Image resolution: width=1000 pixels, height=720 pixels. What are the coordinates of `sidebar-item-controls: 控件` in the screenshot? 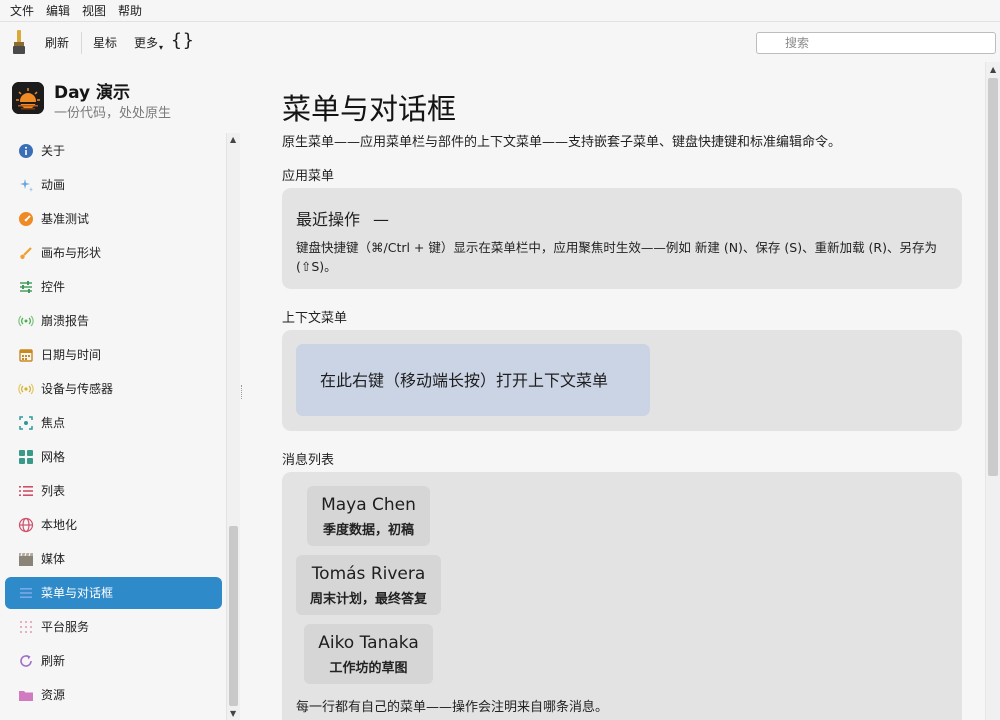 It's located at (113, 287).